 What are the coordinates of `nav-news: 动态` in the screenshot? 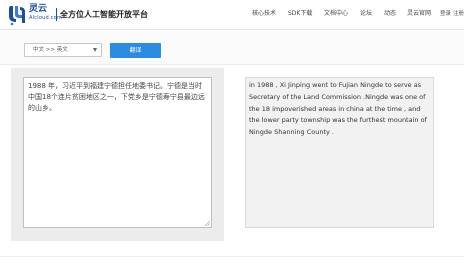 It's located at (390, 14).